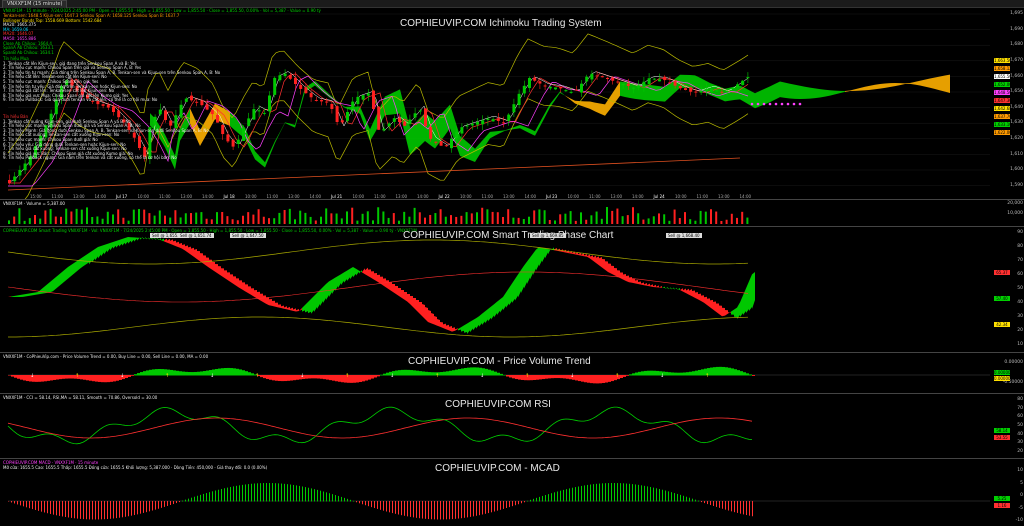 This screenshot has height=526, width=1024. What do you see at coordinates (1016, 60) in the screenshot?
I see `axis-tick-label: 1,670` at bounding box center [1016, 60].